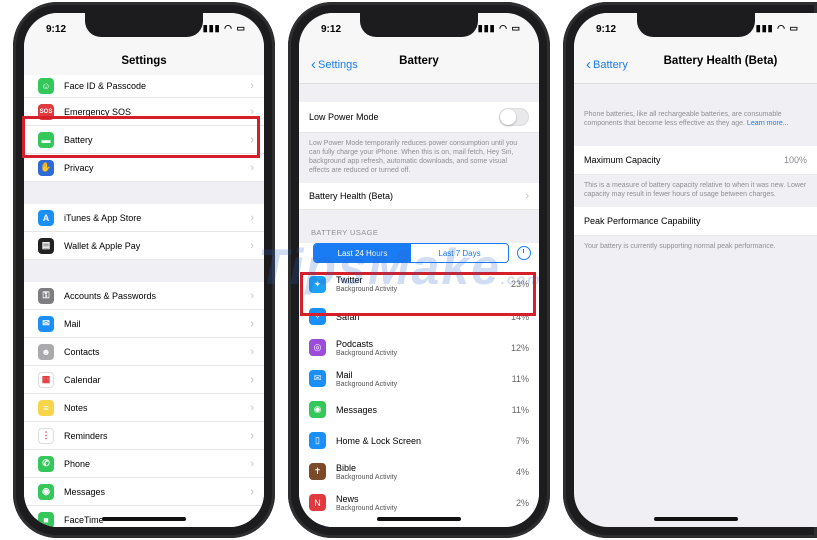 Image resolution: width=817 pixels, height=540 pixels. I want to click on nav-bar: ‹ Battery Battery Health (Beta), so click(695, 63).